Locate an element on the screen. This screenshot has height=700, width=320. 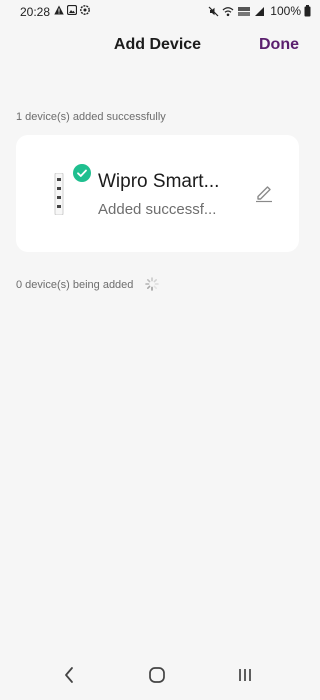
mute-icon is located at coordinates (213, 11).